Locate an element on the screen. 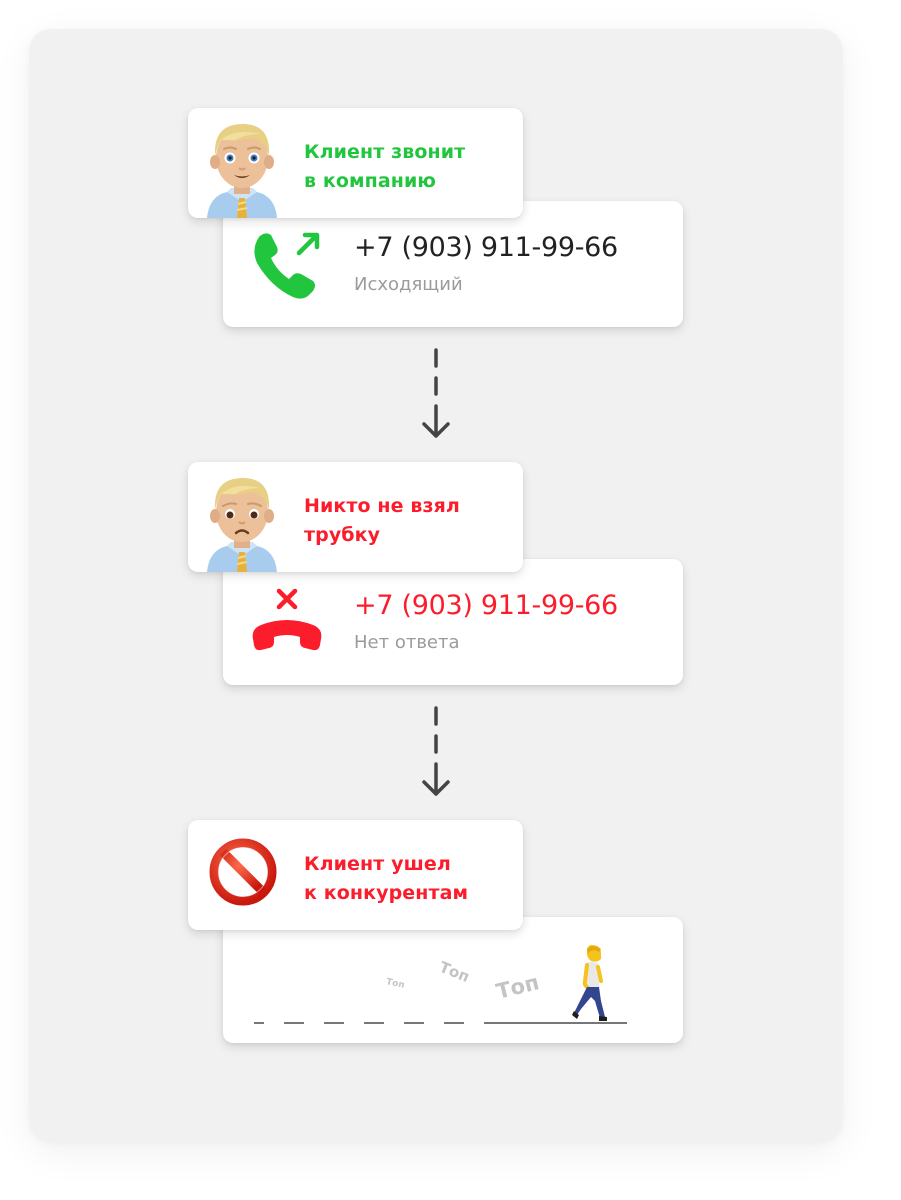  label-line-1: Клиент звонит is located at coordinates (385, 152).